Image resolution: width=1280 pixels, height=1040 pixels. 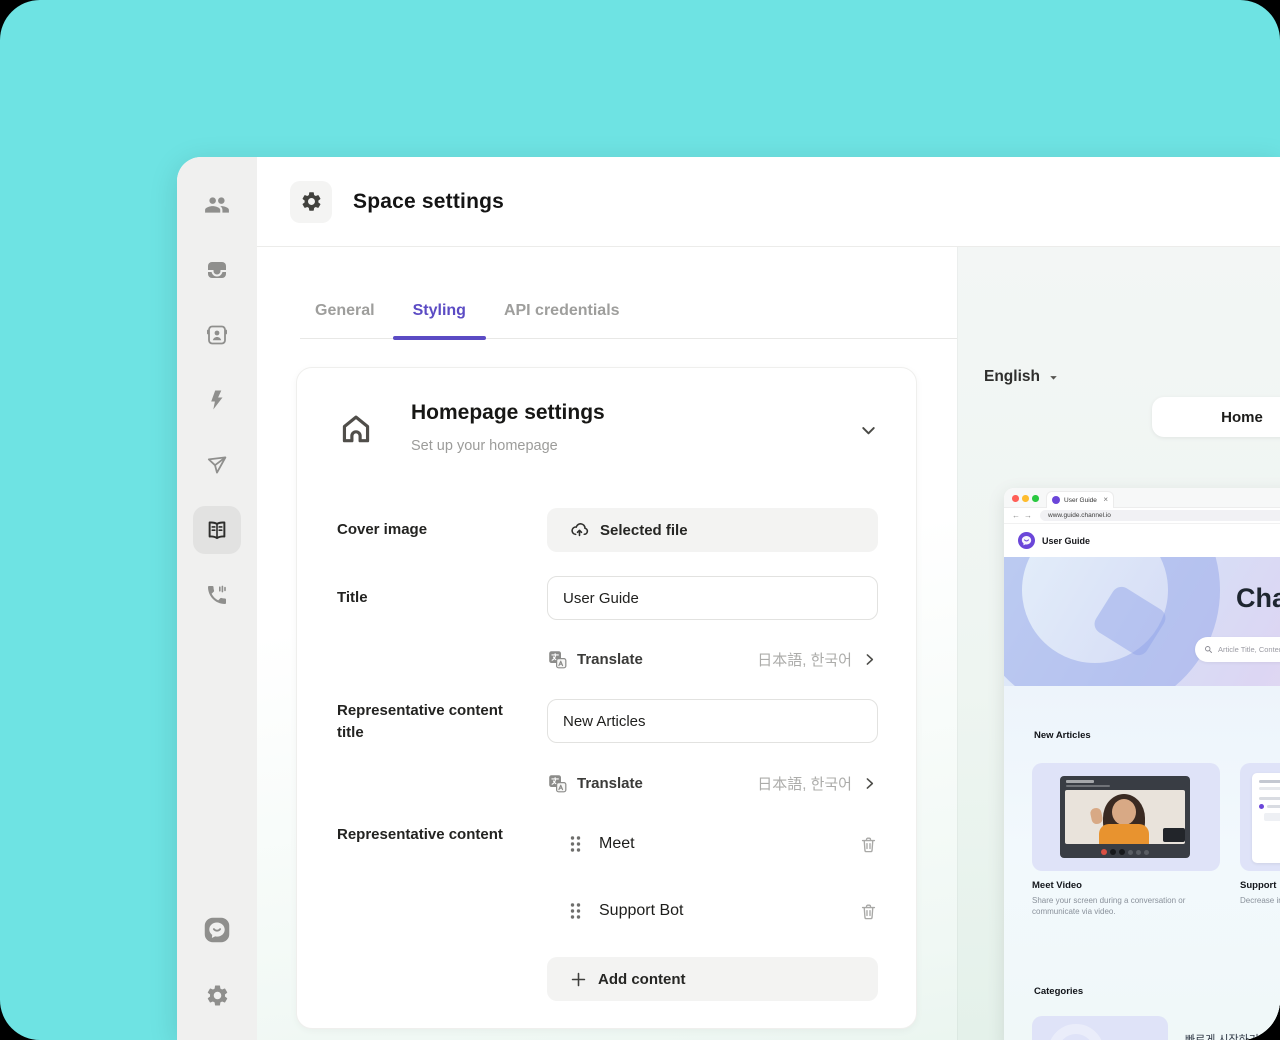 What do you see at coordinates (579, 530) in the screenshot?
I see `upload-cloud-icon` at bounding box center [579, 530].